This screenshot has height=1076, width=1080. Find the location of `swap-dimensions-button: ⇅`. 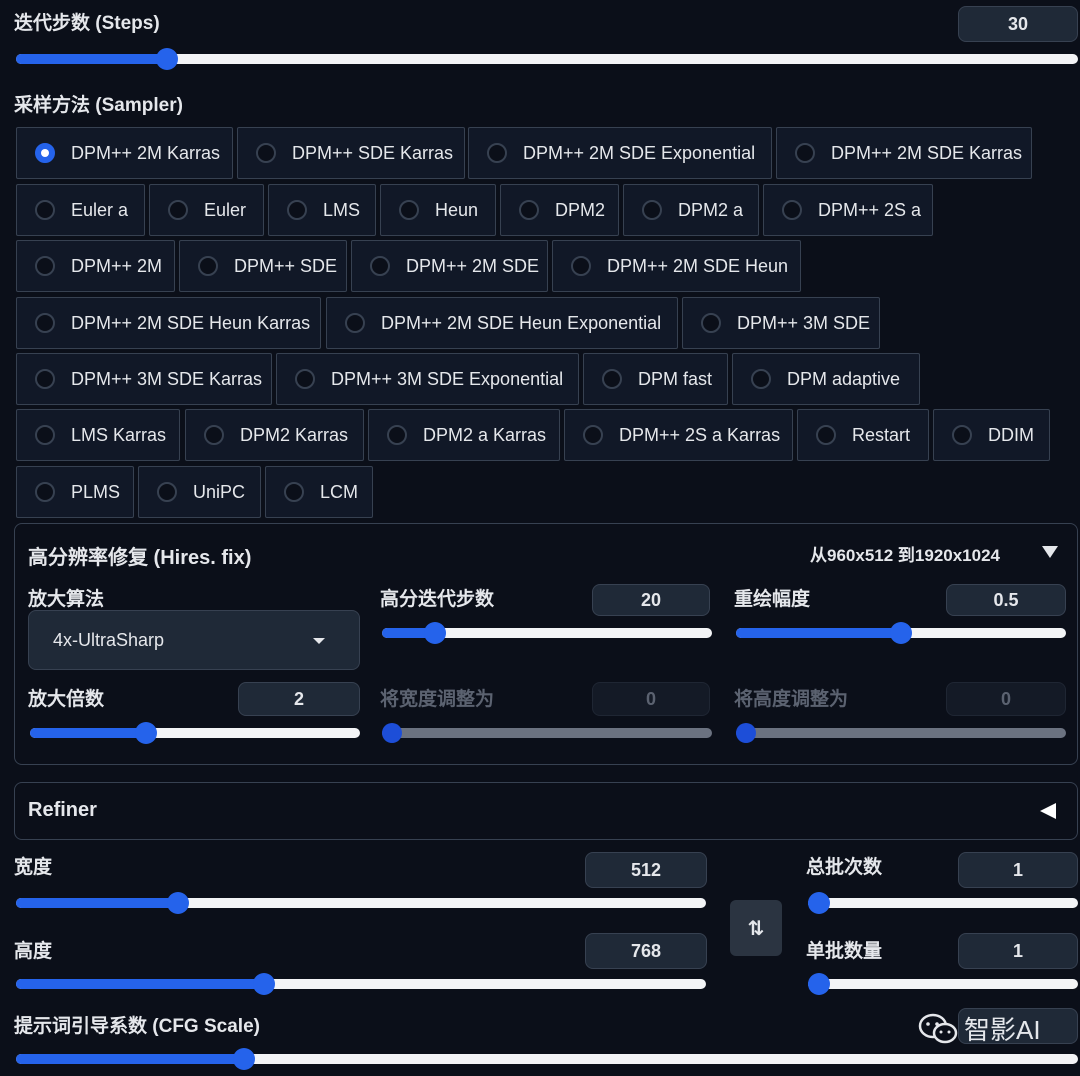

swap-dimensions-button: ⇅ is located at coordinates (756, 928).